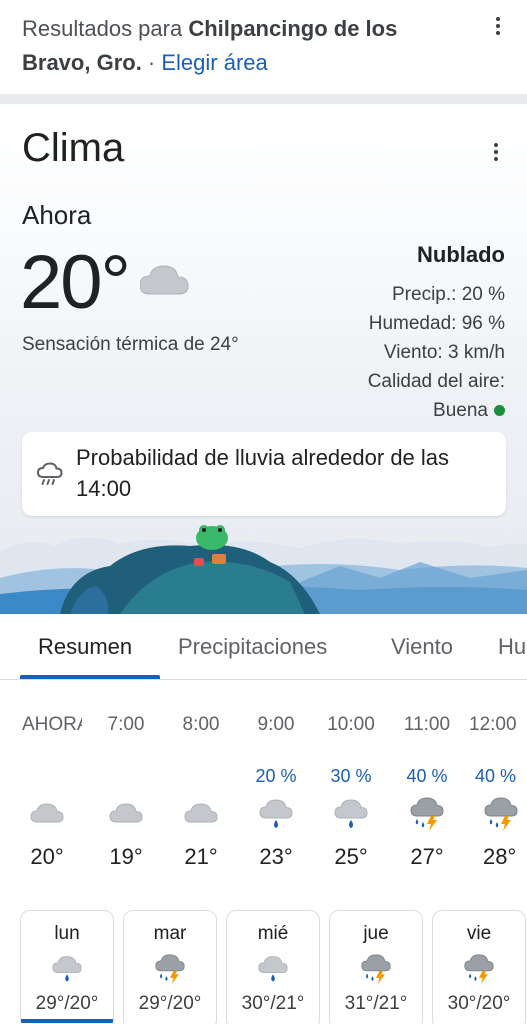  What do you see at coordinates (49, 473) in the screenshot?
I see `rain-cloud-icon` at bounding box center [49, 473].